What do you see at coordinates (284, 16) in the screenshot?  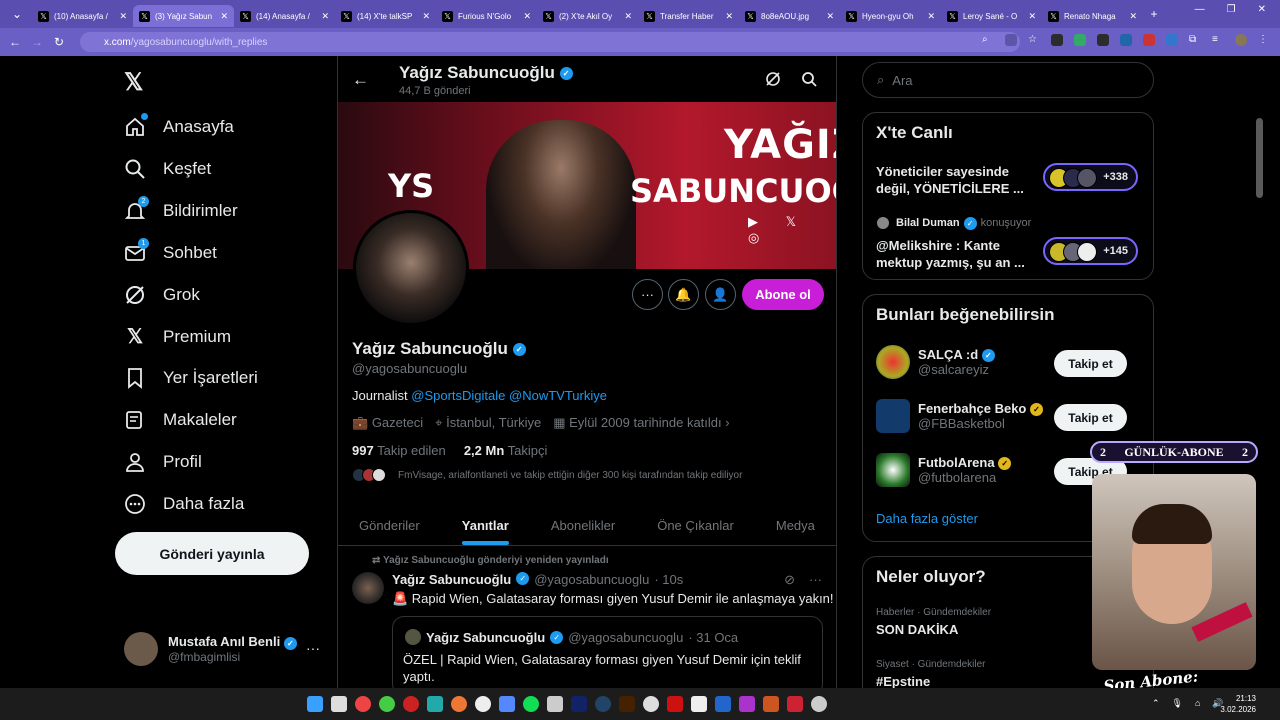 I see `browser-tab: 𝕏 (14) Anasayfa / ✕` at bounding box center [284, 16].